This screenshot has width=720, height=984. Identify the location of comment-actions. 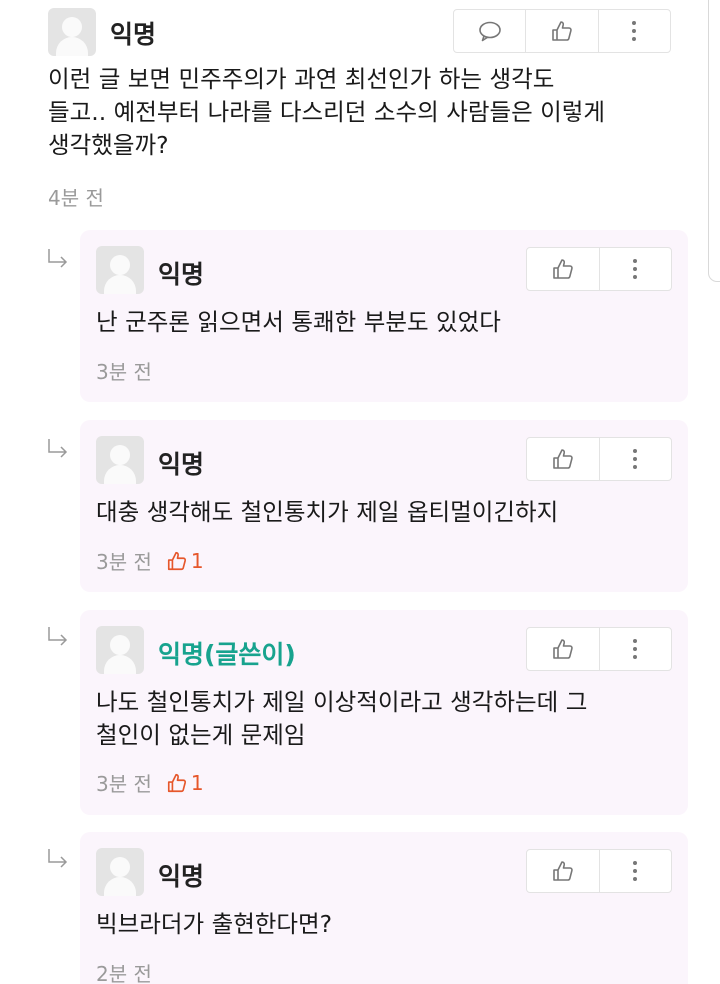
(562, 31).